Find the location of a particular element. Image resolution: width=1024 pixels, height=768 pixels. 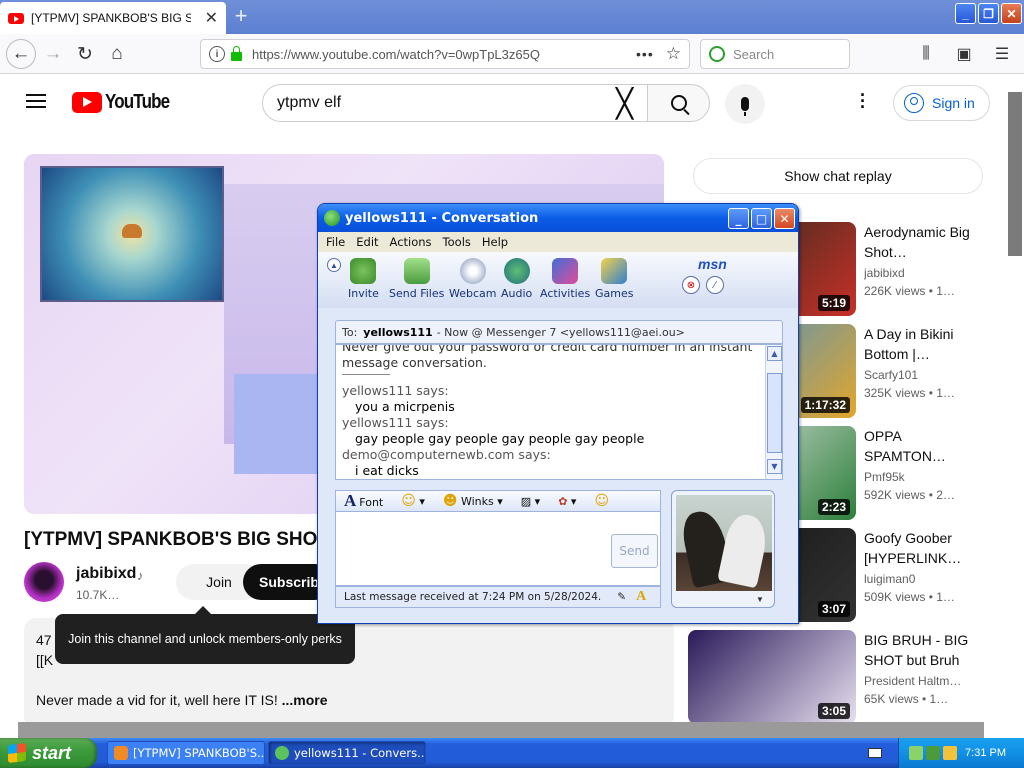

font-button: A Font is located at coordinates (363, 501).